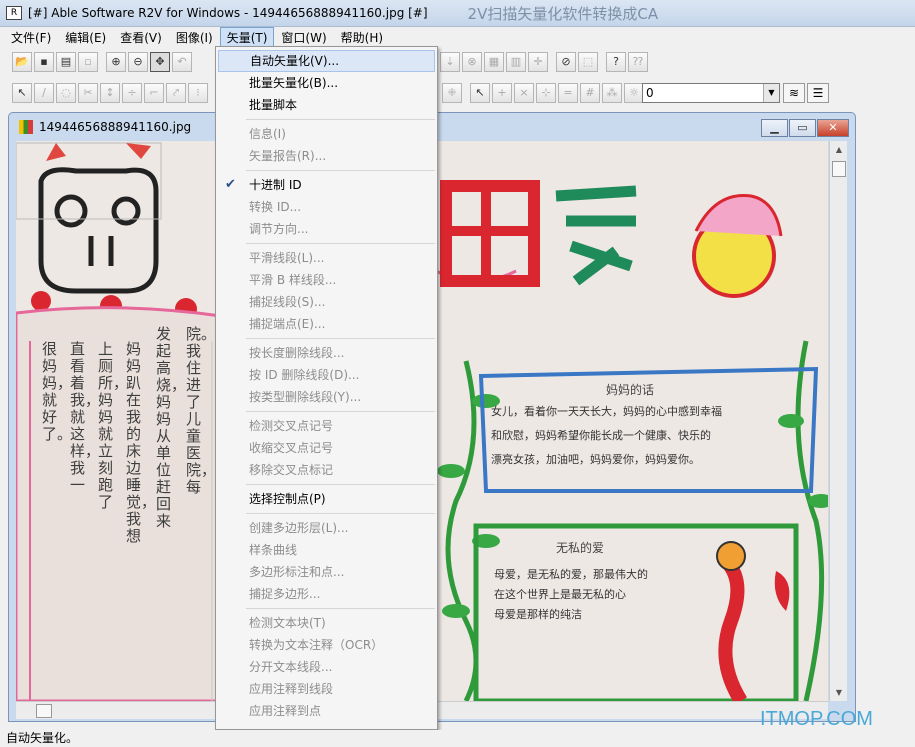  What do you see at coordinates (326, 105) in the screenshot?
I see `dropdown-item: 批量脚本` at bounding box center [326, 105].